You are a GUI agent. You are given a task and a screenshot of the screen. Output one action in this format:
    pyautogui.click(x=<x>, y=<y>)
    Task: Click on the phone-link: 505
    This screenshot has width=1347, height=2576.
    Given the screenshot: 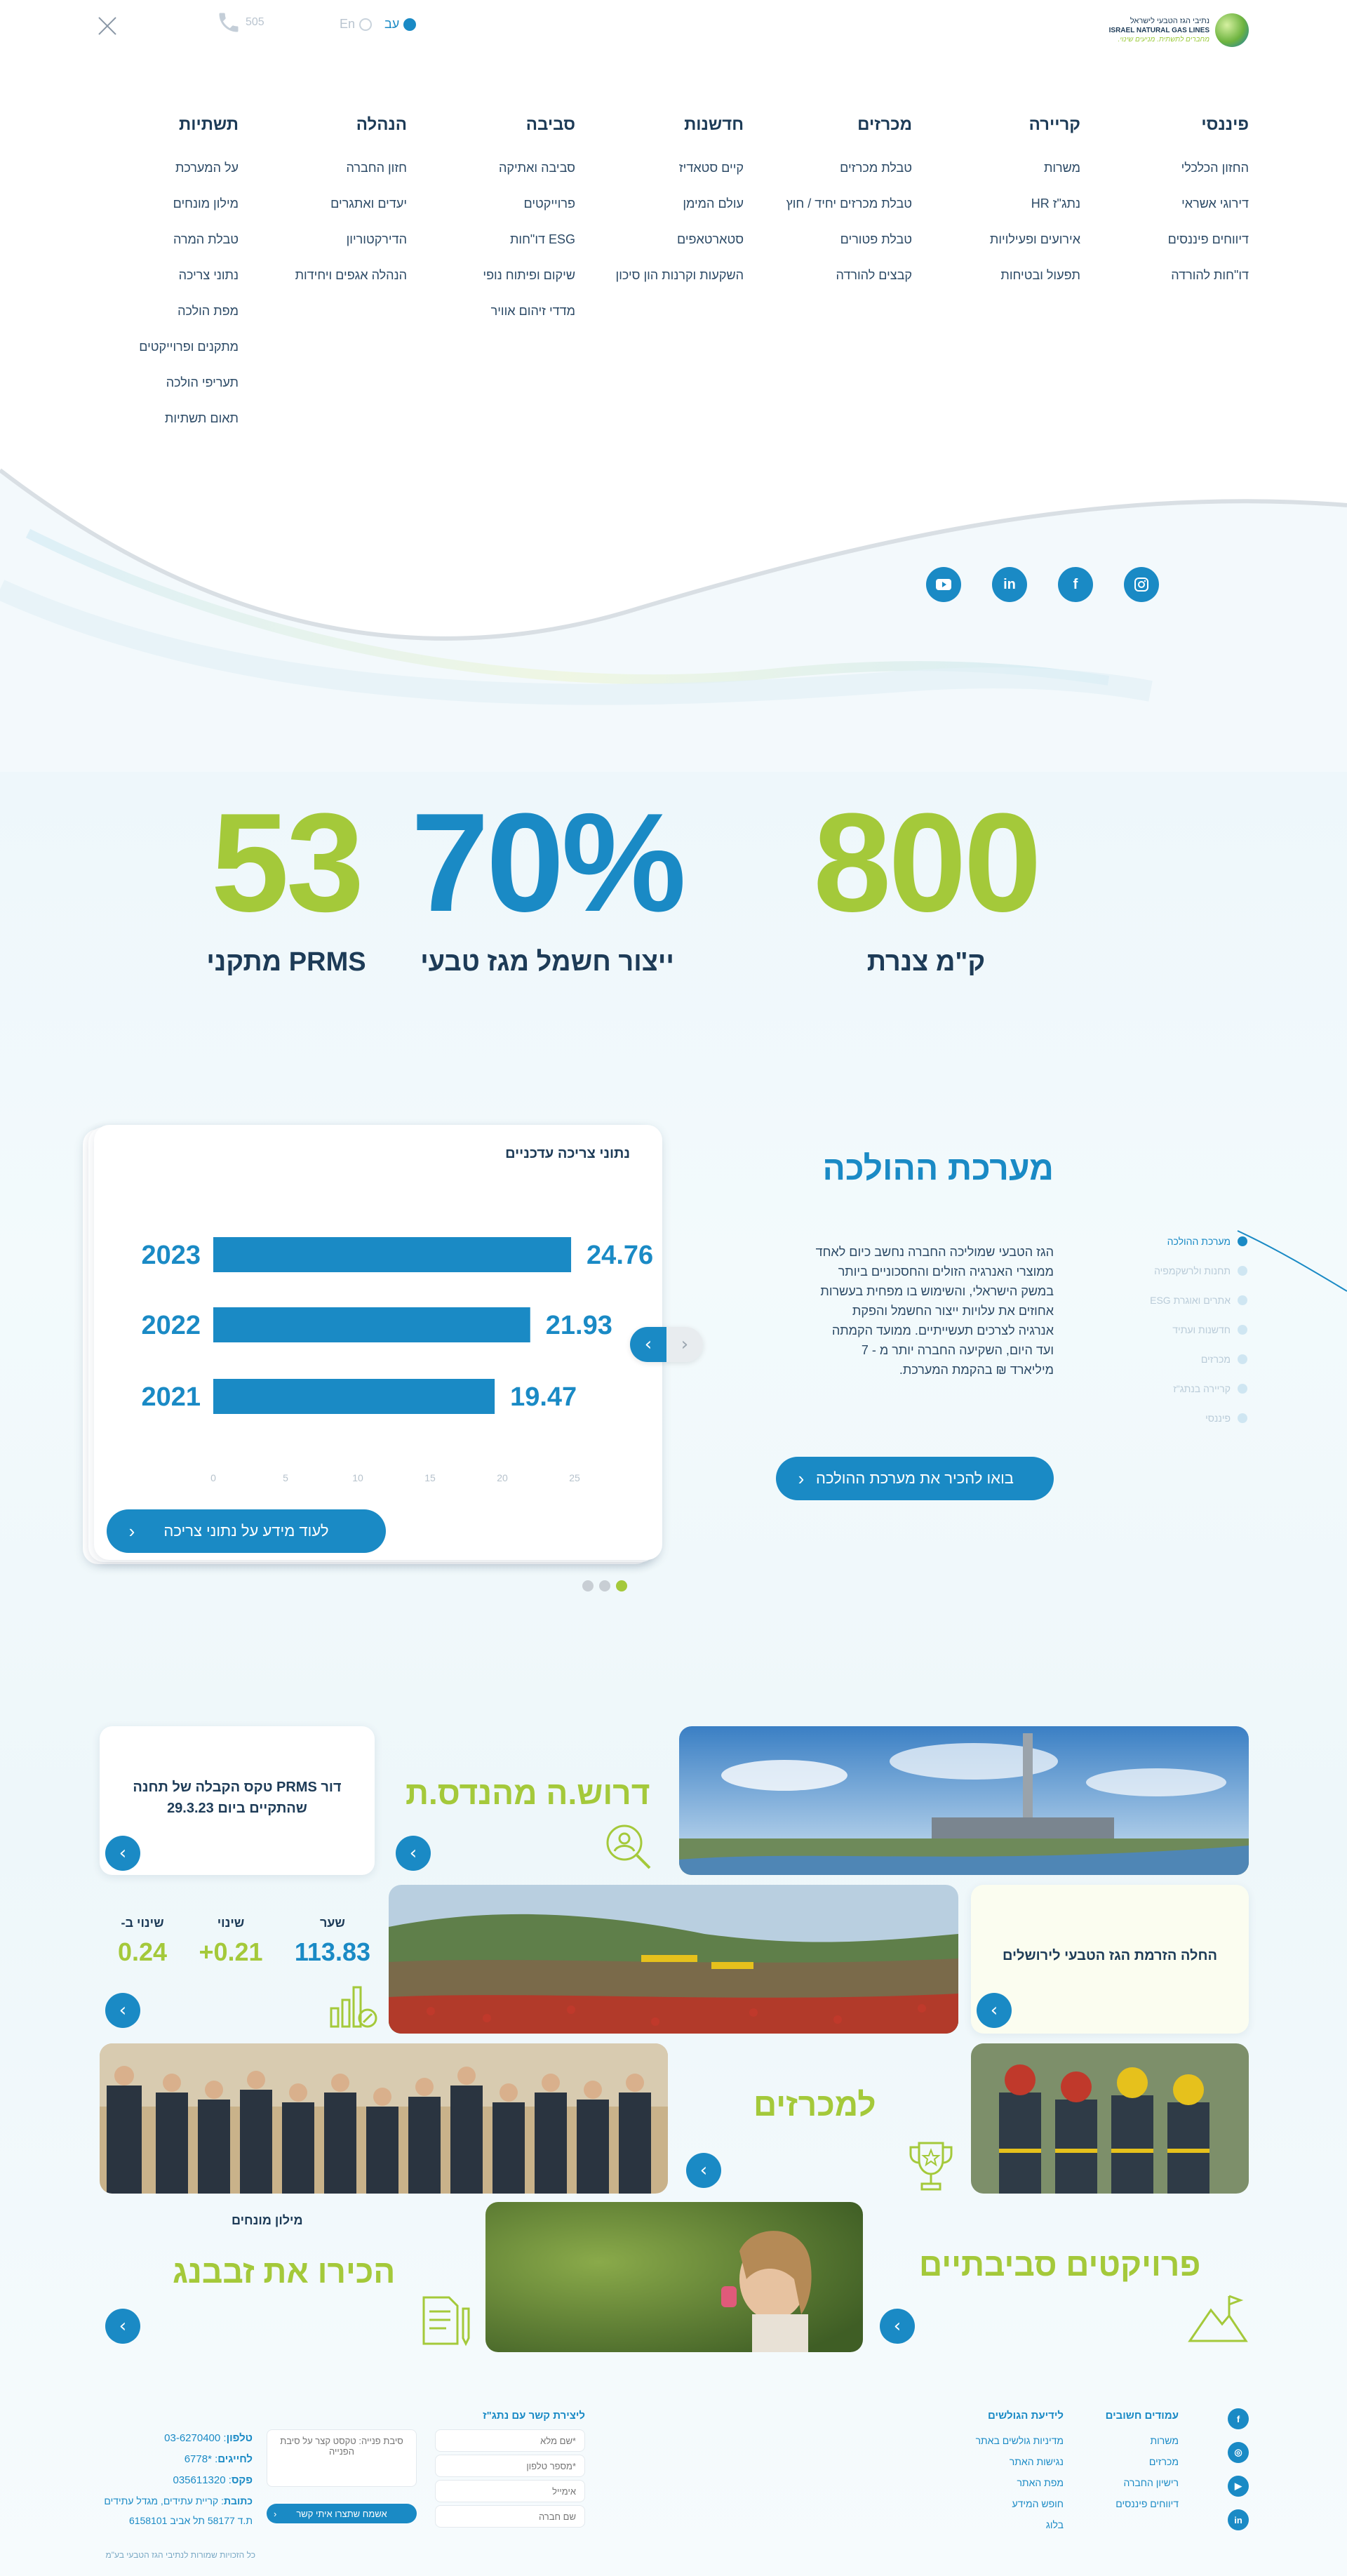 What is the action you would take?
    pyautogui.click(x=240, y=23)
    